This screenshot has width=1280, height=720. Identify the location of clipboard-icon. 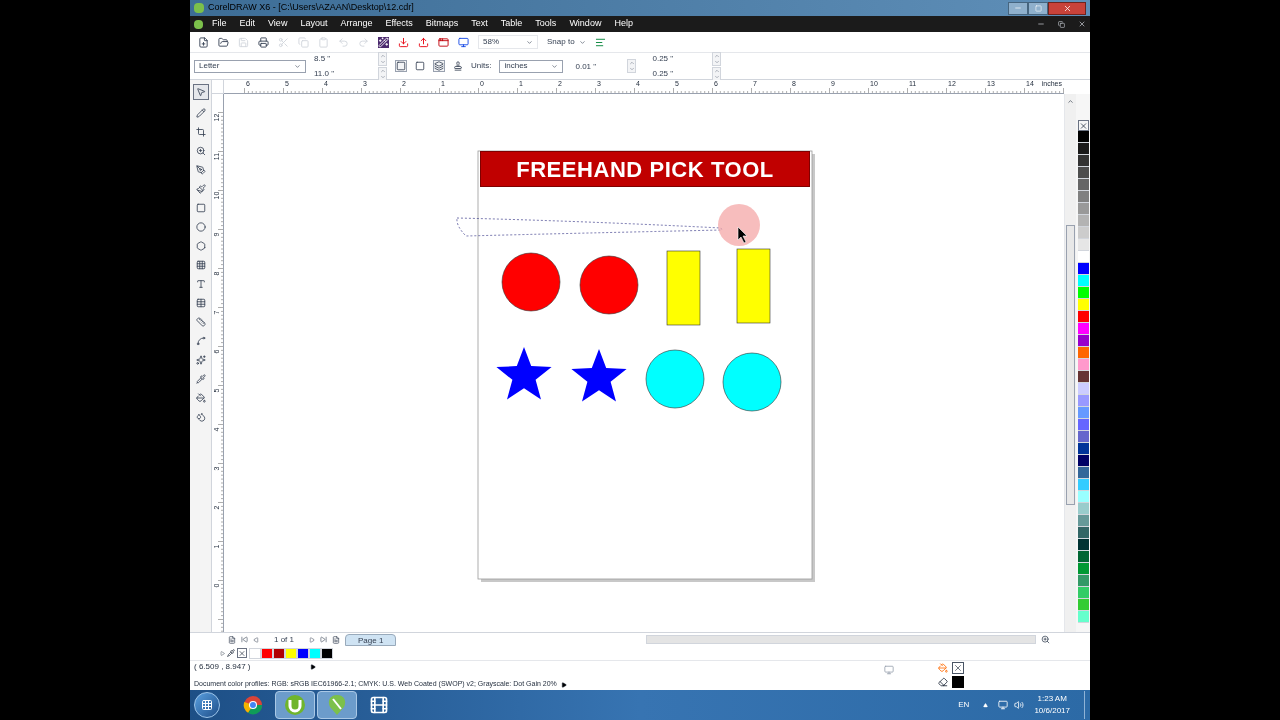
(323, 42).